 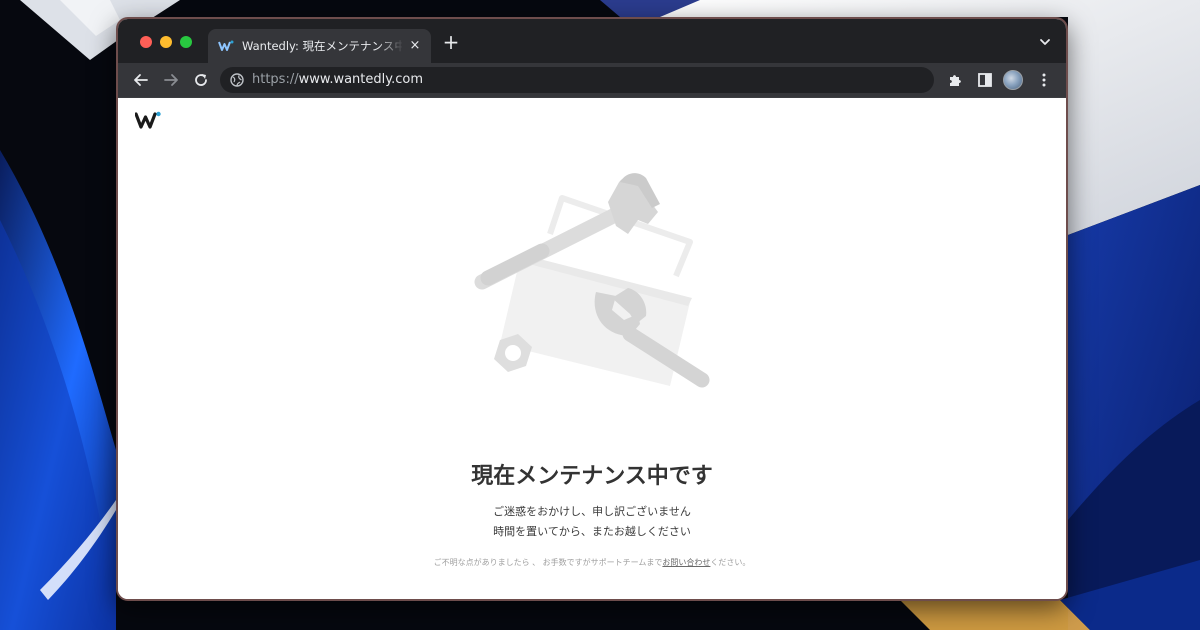 What do you see at coordinates (319, 46) in the screenshot?
I see `browser-tab: Wantedly: 現在メンテナンス中です ×` at bounding box center [319, 46].